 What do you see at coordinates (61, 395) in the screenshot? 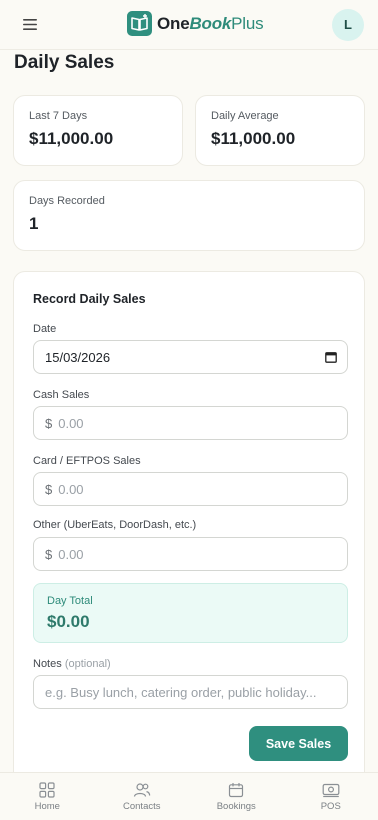
I see `cash-sales-label: Cash Sales` at bounding box center [61, 395].